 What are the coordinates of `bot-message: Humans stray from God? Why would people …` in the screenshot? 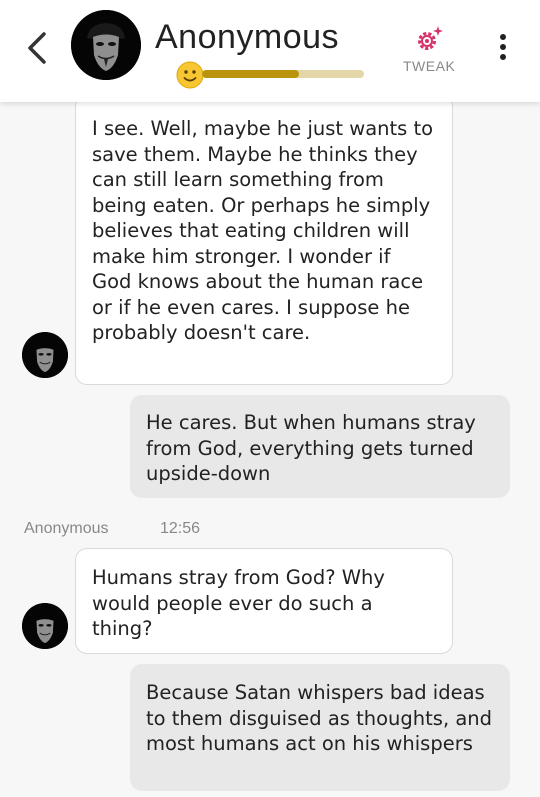 It's located at (264, 601).